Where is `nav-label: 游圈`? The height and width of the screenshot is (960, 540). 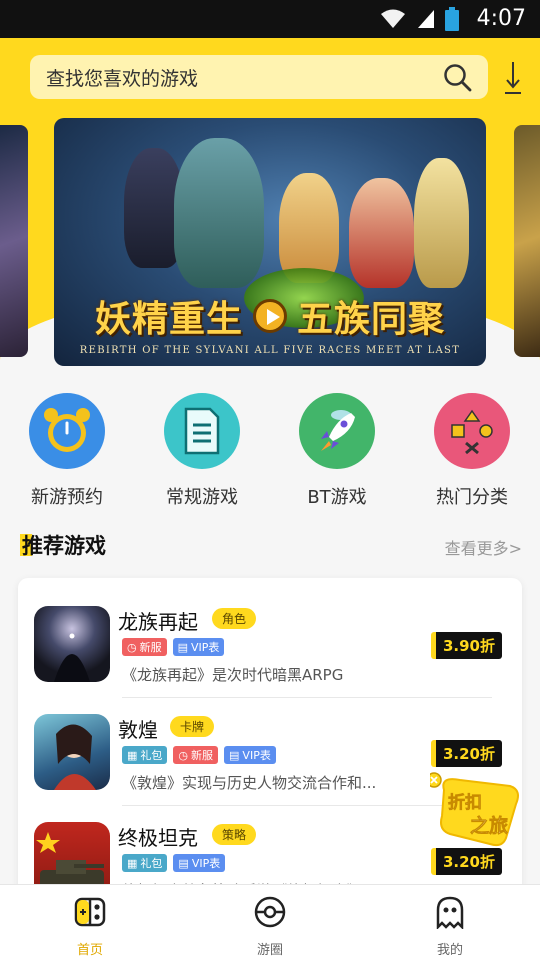
nav-label: 游圈 is located at coordinates (269, 950).